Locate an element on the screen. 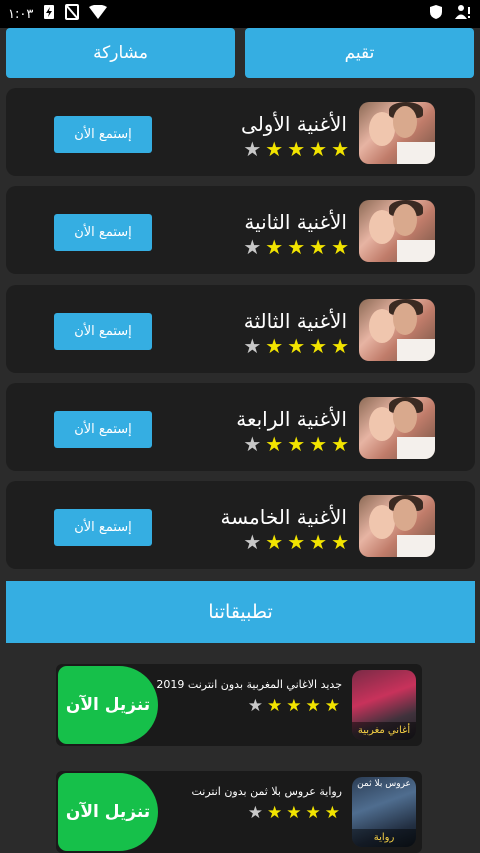 The image size is (480, 853). song-title: الأغنية الرابعة is located at coordinates (291, 419).